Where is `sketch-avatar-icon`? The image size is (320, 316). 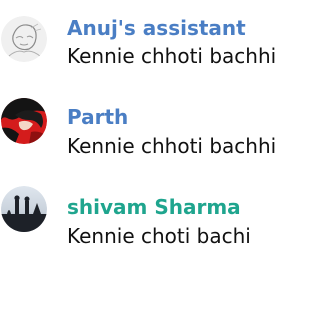 sketch-avatar-icon is located at coordinates (24, 39).